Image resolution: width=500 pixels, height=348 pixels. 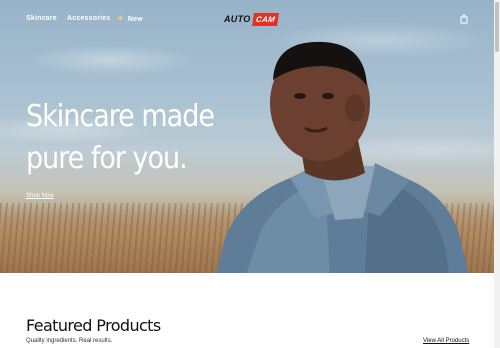 What do you see at coordinates (141, 138) in the screenshot?
I see `hero-headline: Skincare made pure for you.` at bounding box center [141, 138].